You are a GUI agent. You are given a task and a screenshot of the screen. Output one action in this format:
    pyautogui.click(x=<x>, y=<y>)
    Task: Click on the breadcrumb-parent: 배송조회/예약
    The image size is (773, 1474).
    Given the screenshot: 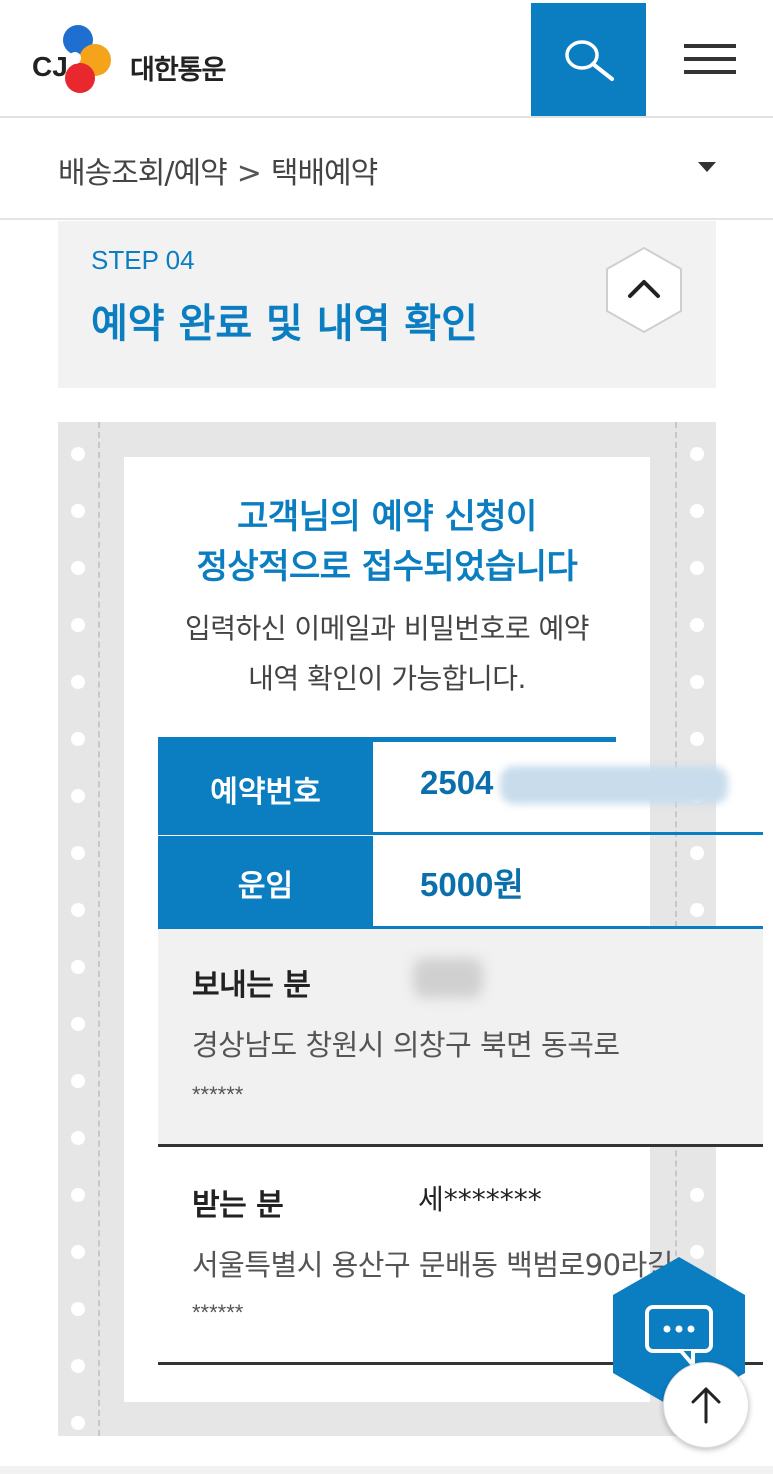 What is the action you would take?
    pyautogui.click(x=143, y=173)
    